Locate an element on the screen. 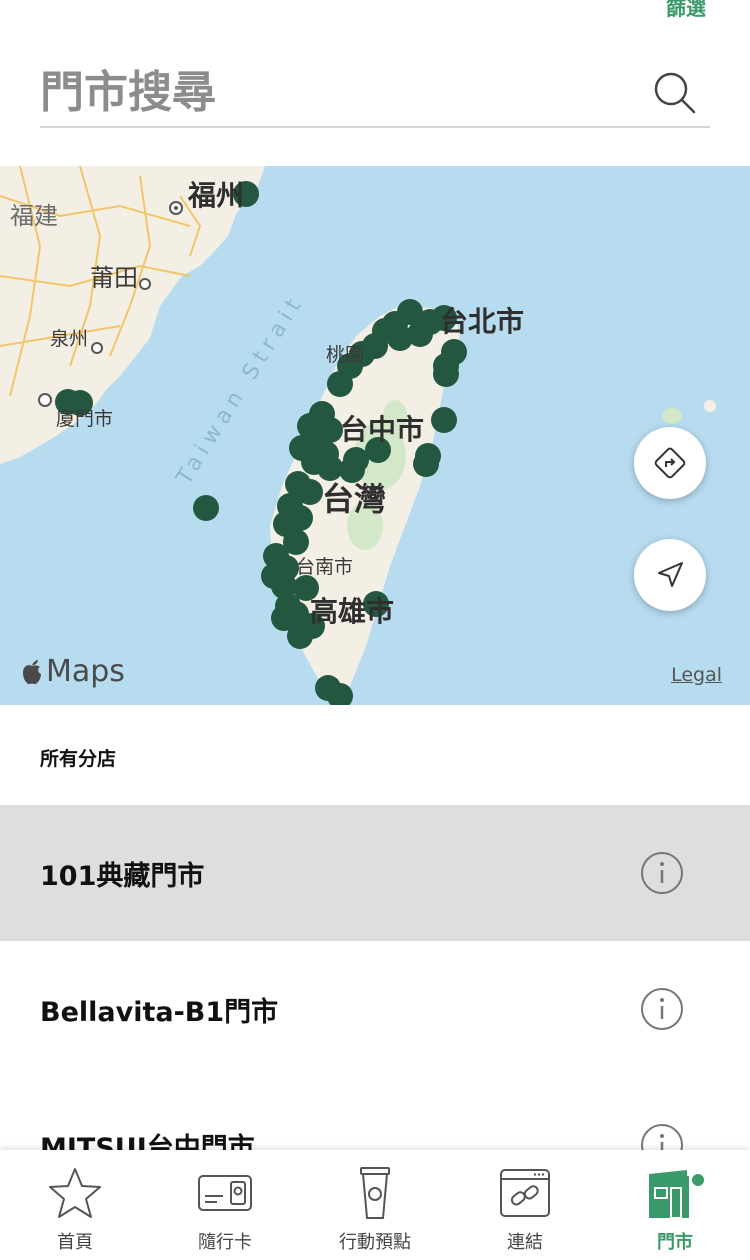 The height and width of the screenshot is (1260, 750). search-bar is located at coordinates (375, 93).